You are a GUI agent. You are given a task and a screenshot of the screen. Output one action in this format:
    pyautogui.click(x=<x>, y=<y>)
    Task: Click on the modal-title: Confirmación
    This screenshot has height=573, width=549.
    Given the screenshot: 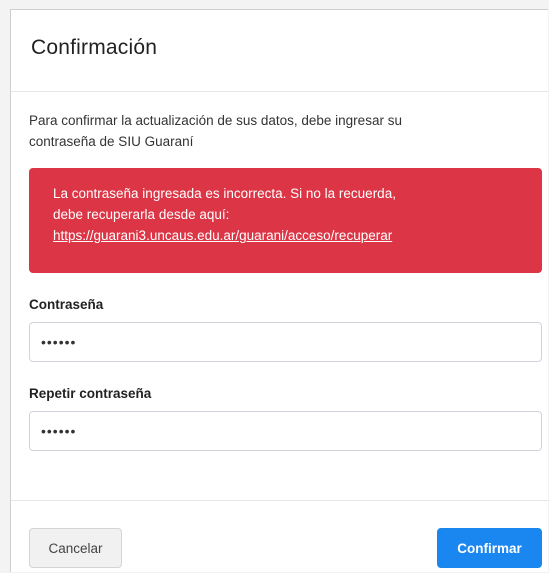 What is the action you would take?
    pyautogui.click(x=94, y=47)
    